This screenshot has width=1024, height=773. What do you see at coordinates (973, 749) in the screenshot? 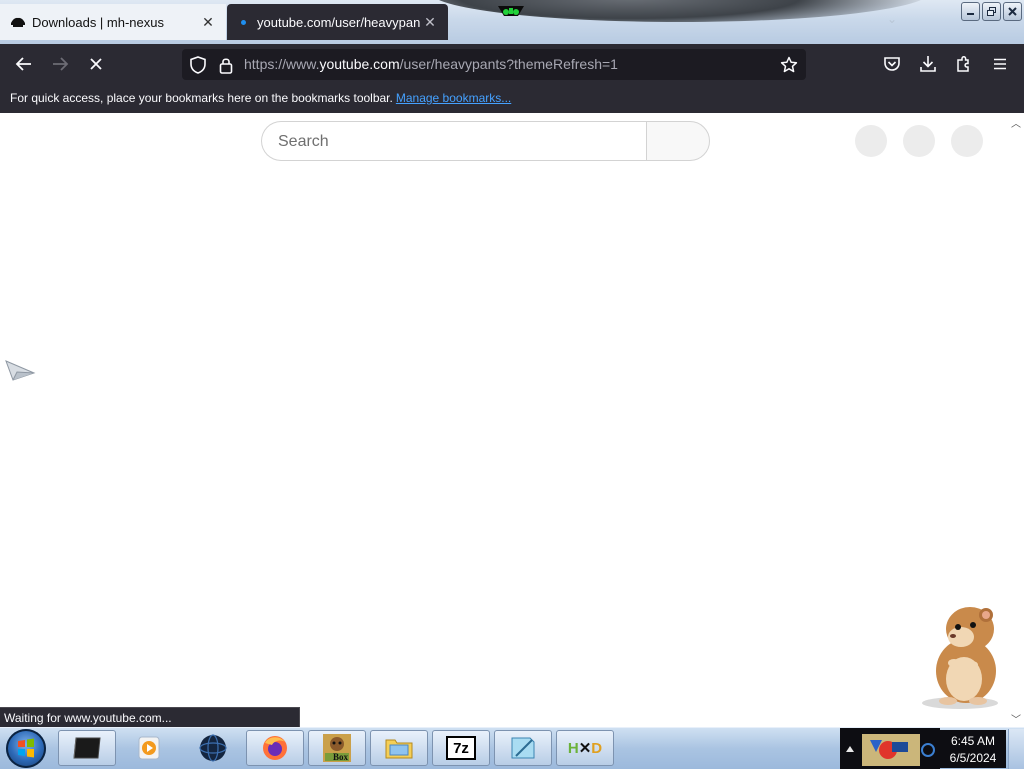
I see `system-clock: 6:45 AM 6/5/2024` at bounding box center [973, 749].